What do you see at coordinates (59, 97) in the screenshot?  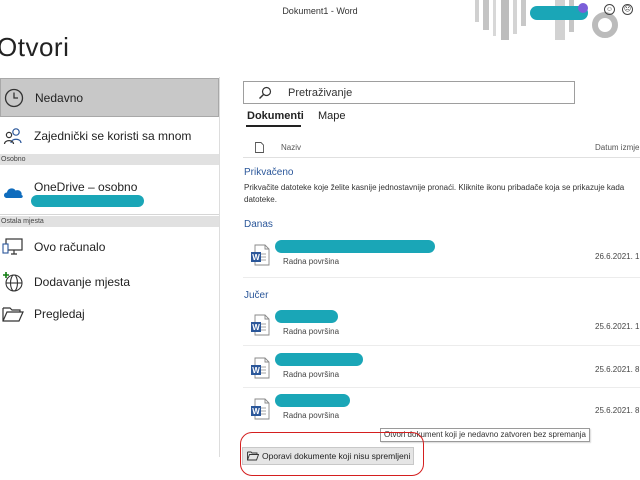 I see `nav-item-label: Nedavno` at bounding box center [59, 97].